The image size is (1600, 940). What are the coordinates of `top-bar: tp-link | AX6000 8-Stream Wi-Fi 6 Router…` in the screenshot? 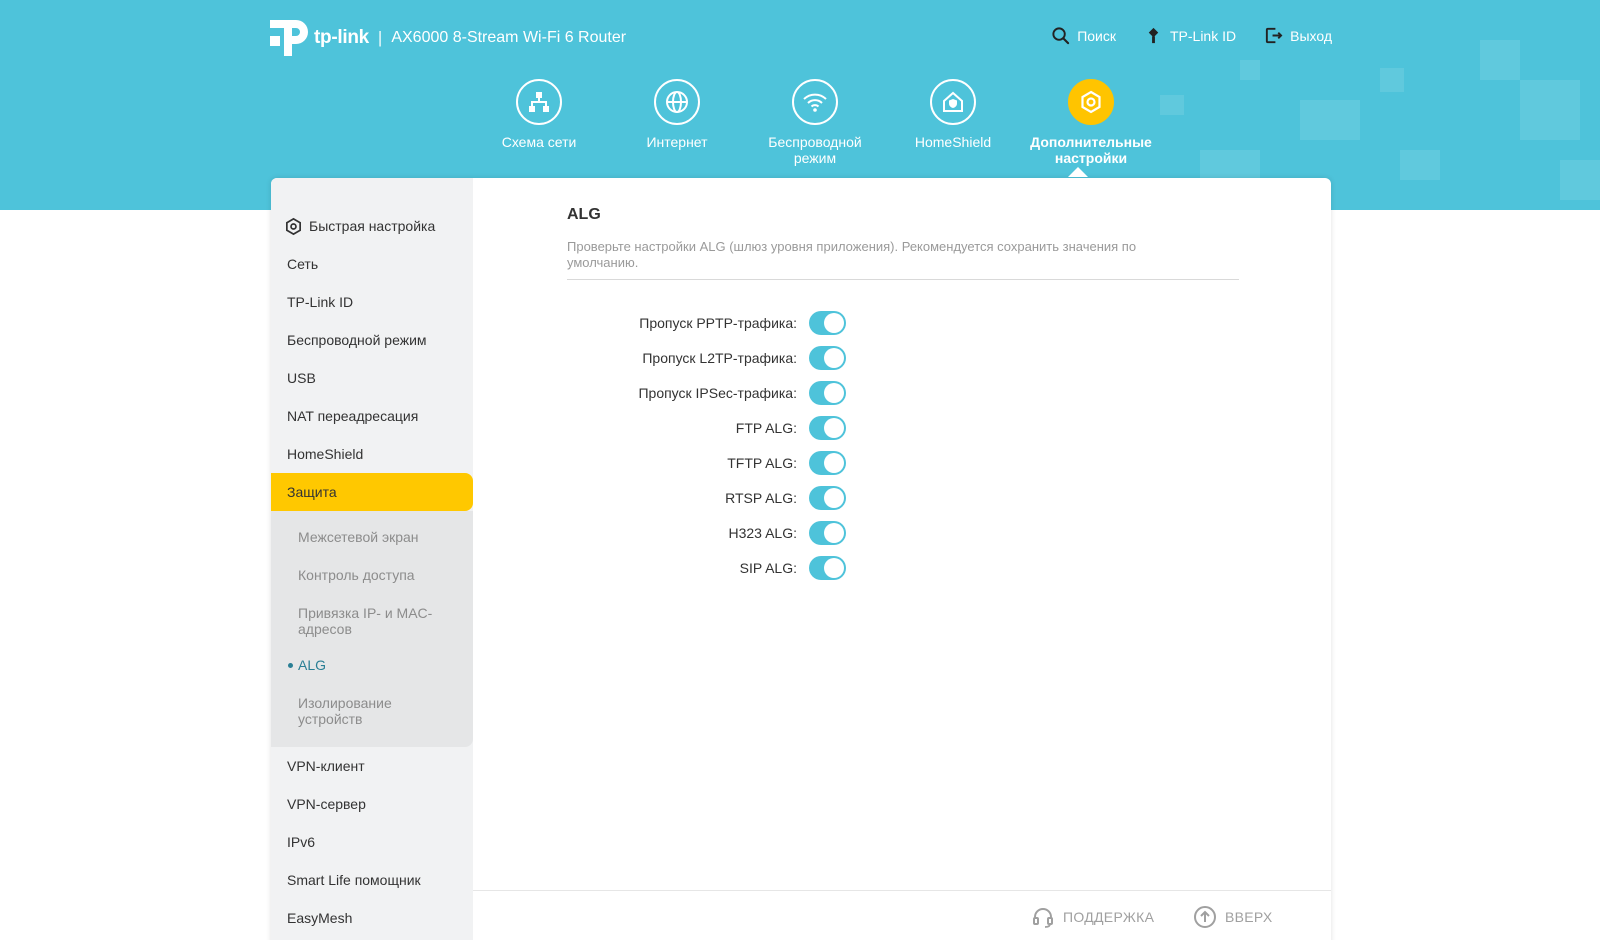 It's located at (801, 40).